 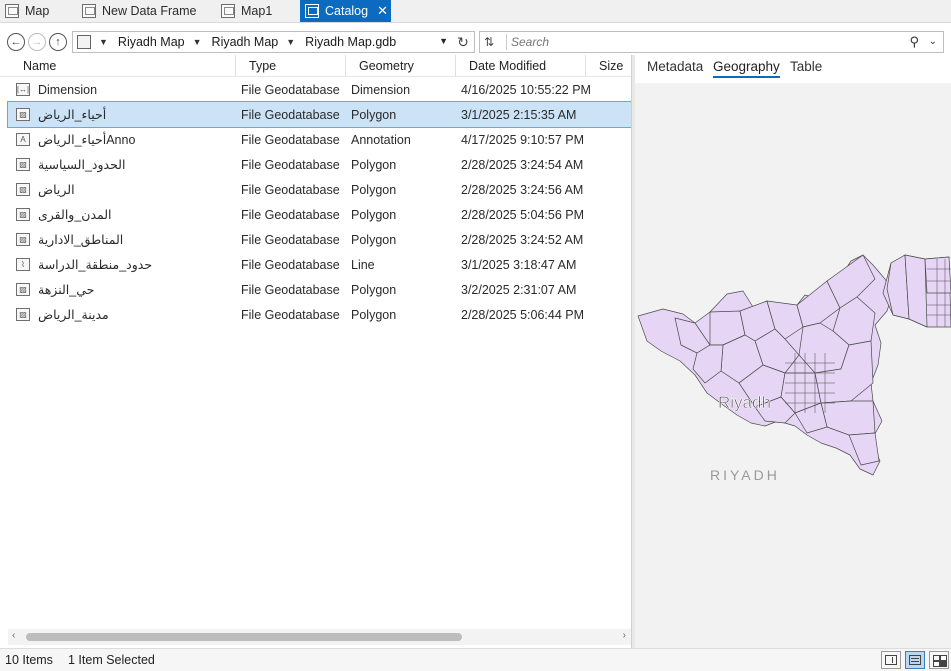 What do you see at coordinates (914, 42) in the screenshot?
I see `search-icon: ⚲` at bounding box center [914, 42].